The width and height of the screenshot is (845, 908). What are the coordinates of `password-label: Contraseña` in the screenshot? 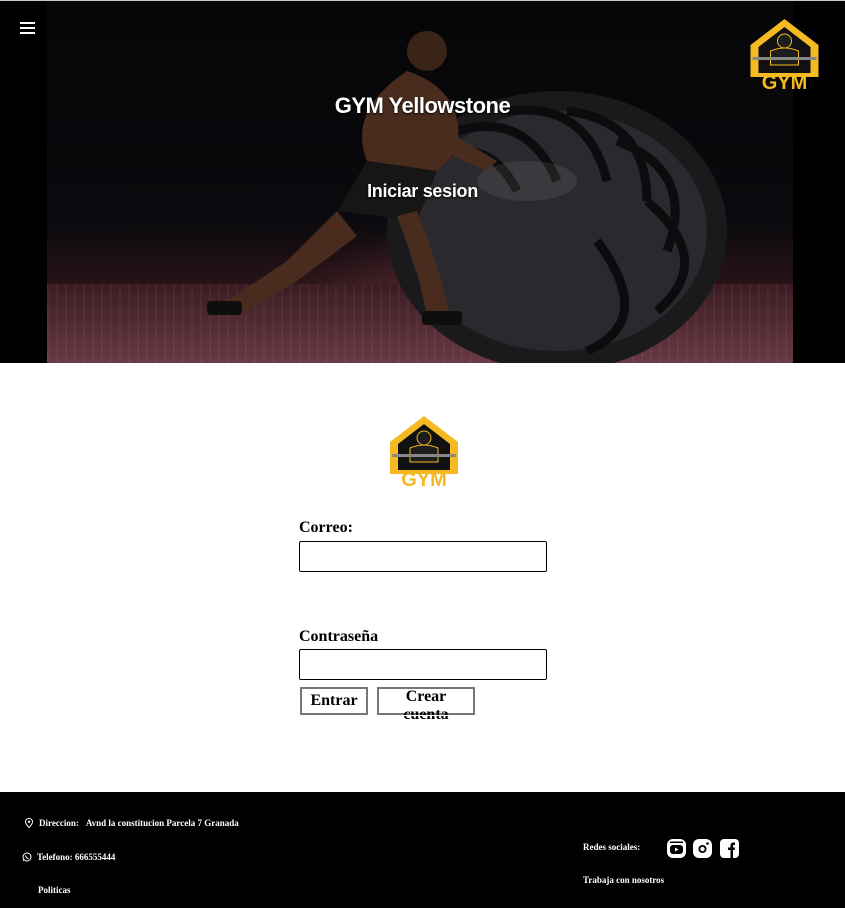 It's located at (339, 636).